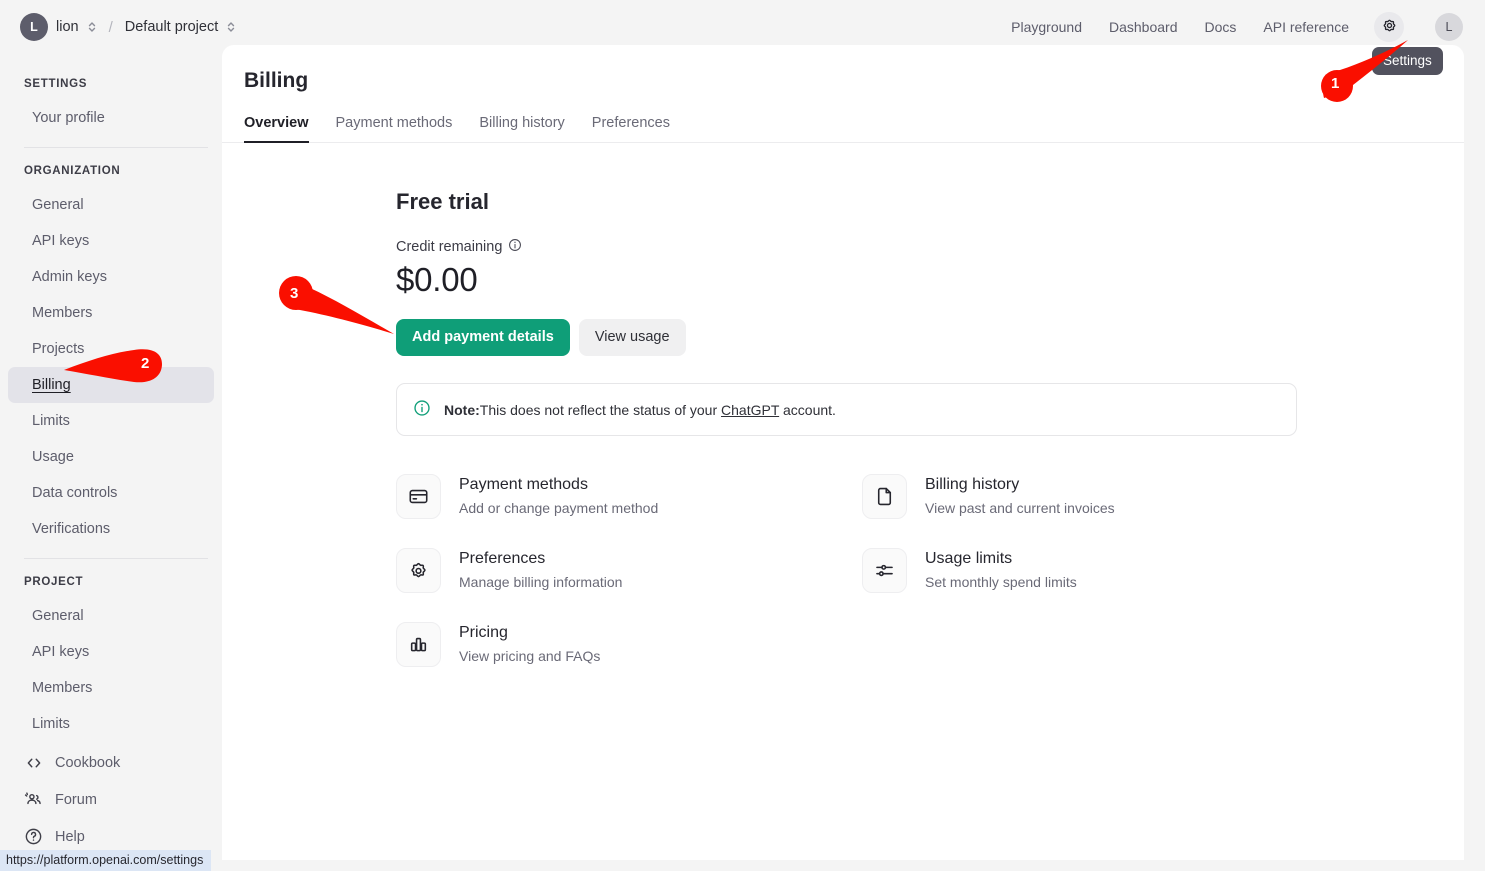  Describe the element at coordinates (72, 171) in the screenshot. I see `sidebar-section-organization: ORGANIZATION` at that location.